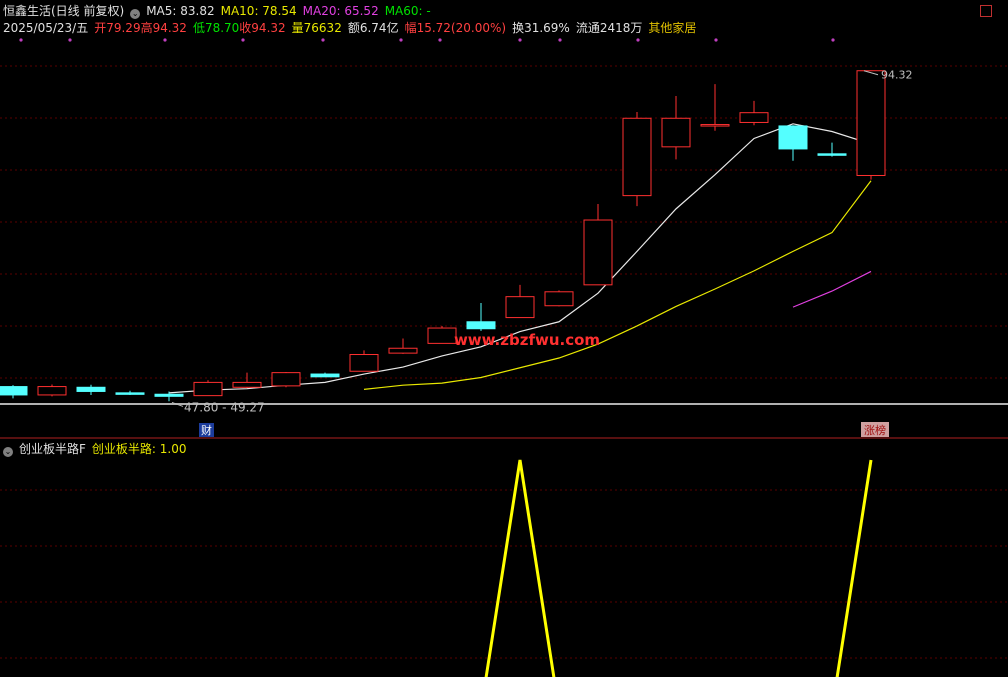 Image resolution: width=1008 pixels, height=677 pixels. What do you see at coordinates (206, 430) in the screenshot?
I see `finance-badge: 财` at bounding box center [206, 430].